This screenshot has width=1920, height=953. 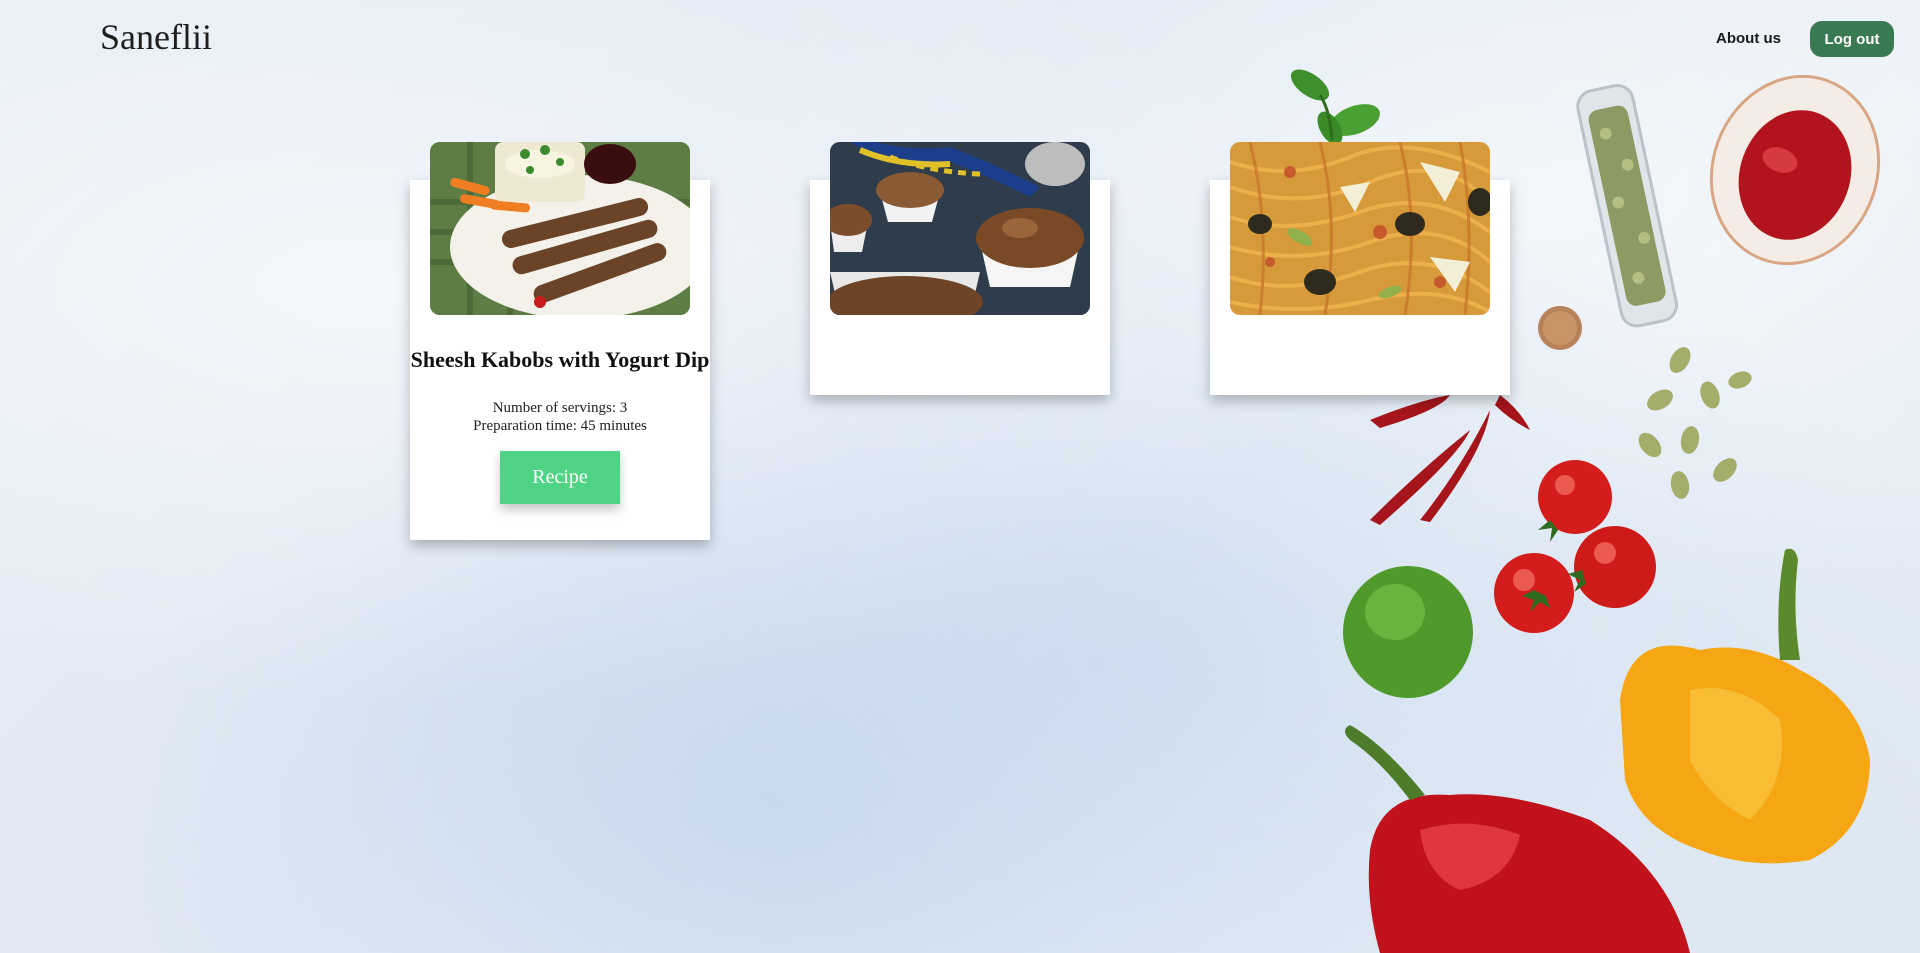 I want to click on about-us-link: About us, so click(x=1748, y=38).